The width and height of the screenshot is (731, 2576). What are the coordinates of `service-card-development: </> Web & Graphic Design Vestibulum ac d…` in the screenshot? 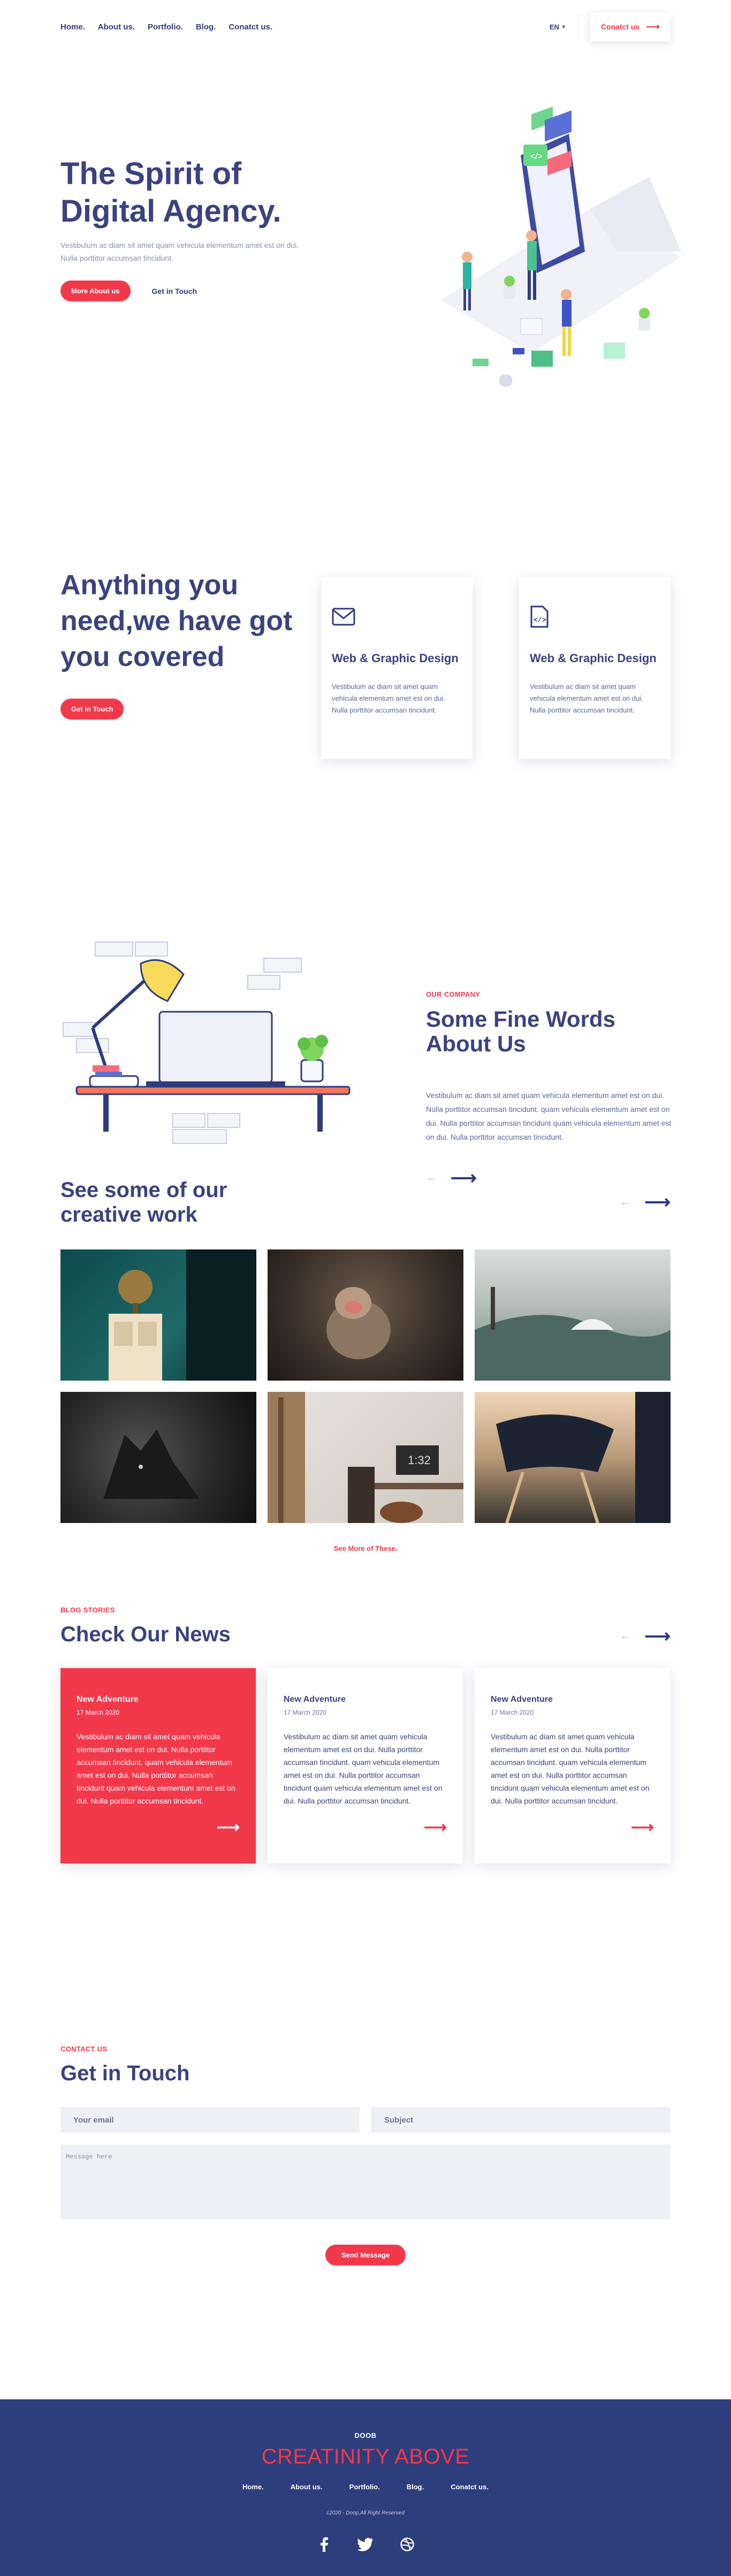 It's located at (595, 668).